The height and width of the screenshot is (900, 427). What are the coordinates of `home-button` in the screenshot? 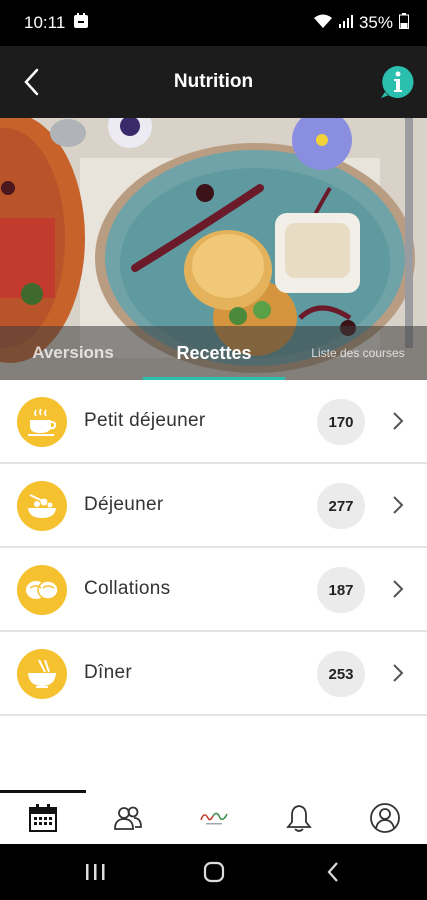 It's located at (214, 872).